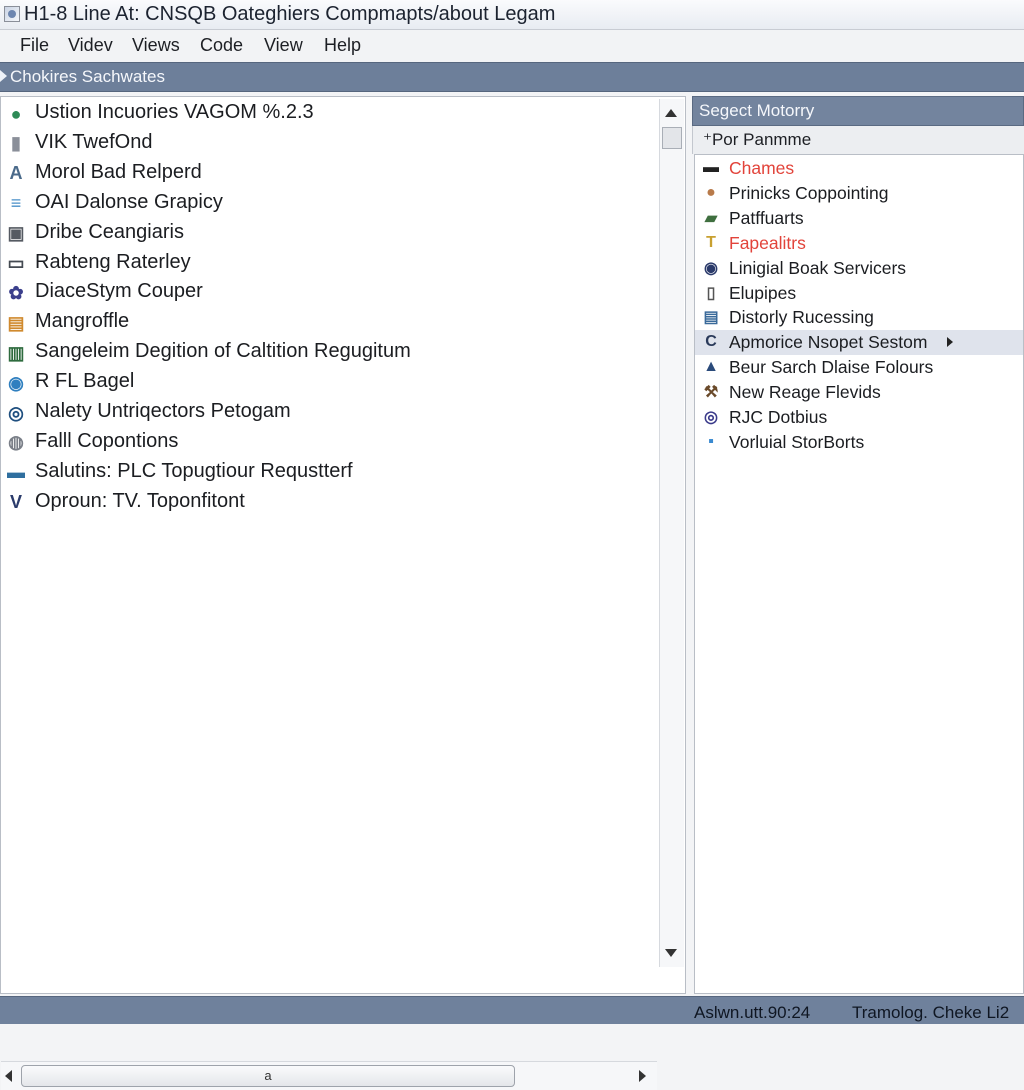  What do you see at coordinates (325, 292) in the screenshot?
I see `list-item: ✿ DiaceStym Couper` at bounding box center [325, 292].